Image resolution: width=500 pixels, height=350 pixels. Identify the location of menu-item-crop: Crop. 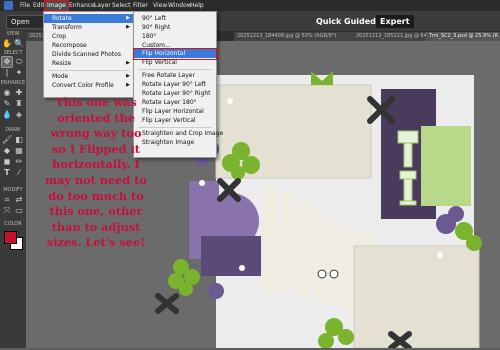
(89, 36).